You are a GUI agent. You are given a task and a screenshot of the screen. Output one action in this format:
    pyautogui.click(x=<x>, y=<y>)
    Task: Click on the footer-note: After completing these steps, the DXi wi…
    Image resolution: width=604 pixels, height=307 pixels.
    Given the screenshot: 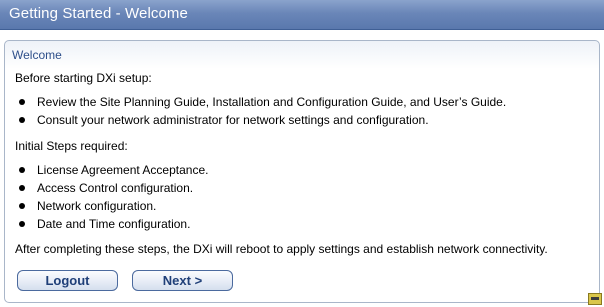 What is the action you would take?
    pyautogui.click(x=281, y=249)
    